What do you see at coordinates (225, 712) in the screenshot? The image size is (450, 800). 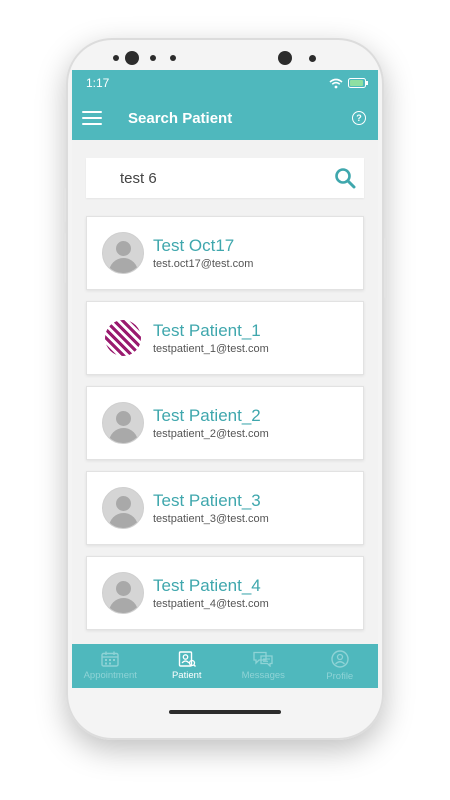 I see `home-indicator` at bounding box center [225, 712].